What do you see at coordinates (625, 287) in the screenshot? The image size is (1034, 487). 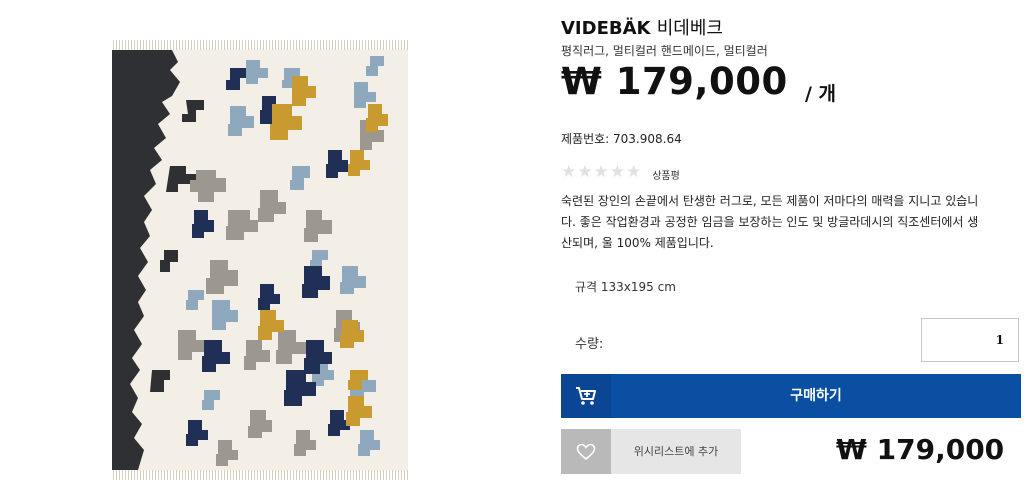 I see `product-size: 규격 133x195 cm` at bounding box center [625, 287].